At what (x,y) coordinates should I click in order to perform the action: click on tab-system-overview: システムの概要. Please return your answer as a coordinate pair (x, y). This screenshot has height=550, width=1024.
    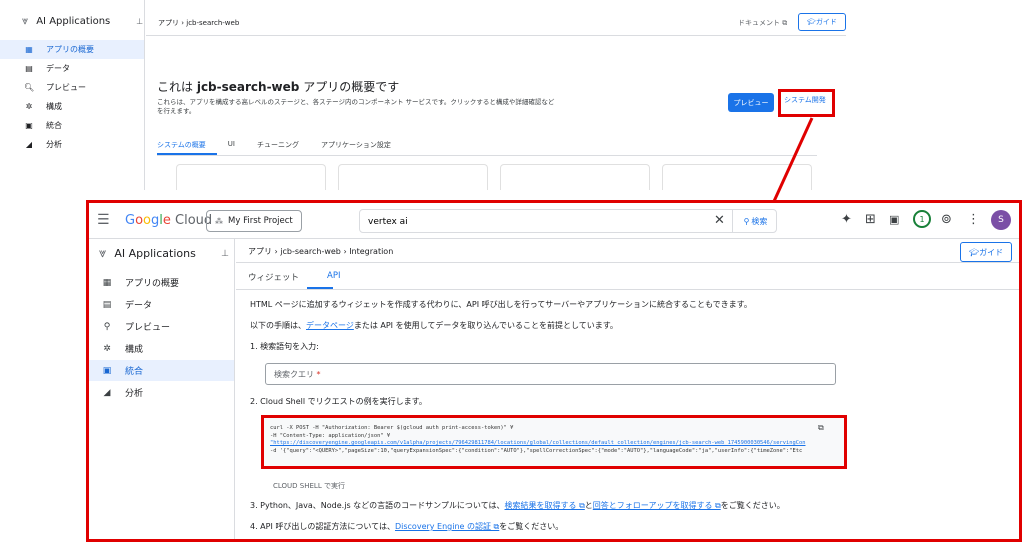
    Looking at the image, I should click on (181, 145).